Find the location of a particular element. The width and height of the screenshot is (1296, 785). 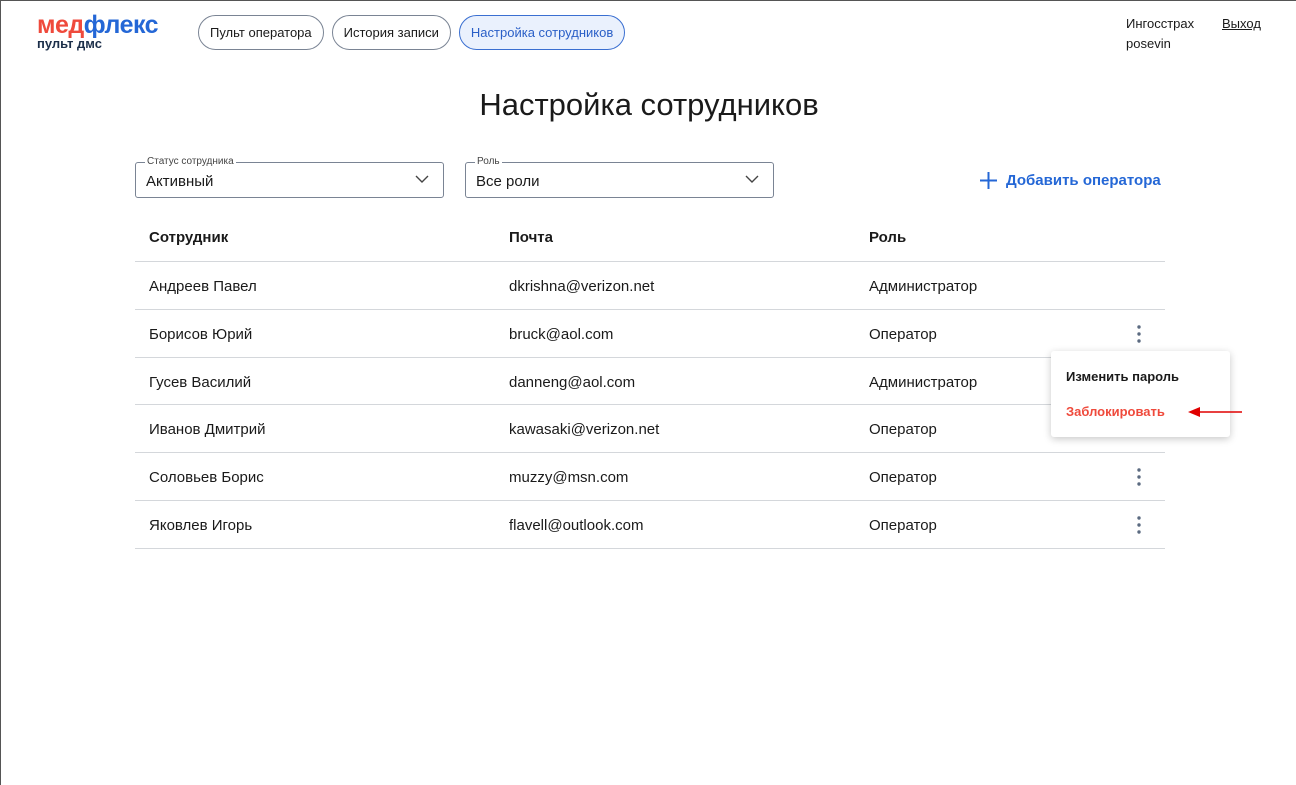

add-operator-button: Добавить оператора is located at coordinates (1070, 180).